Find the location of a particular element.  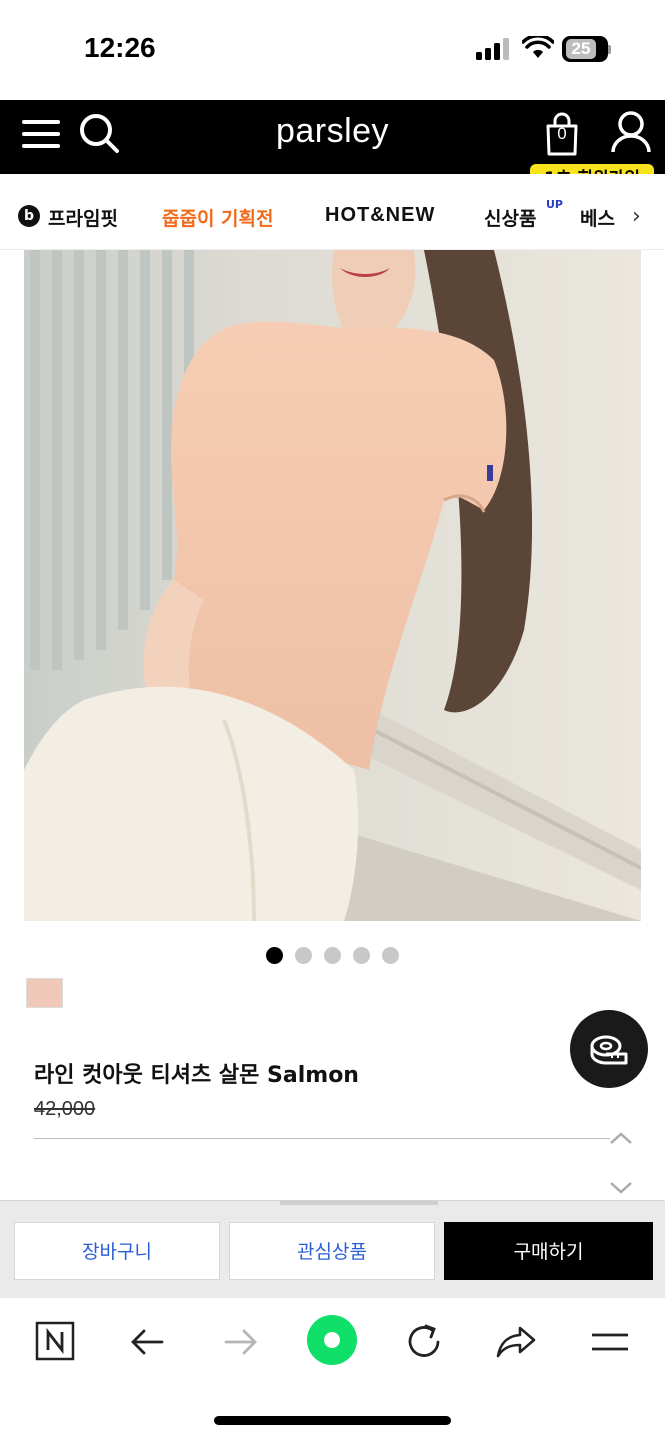

chevron-down-icon is located at coordinates (621, 1188).